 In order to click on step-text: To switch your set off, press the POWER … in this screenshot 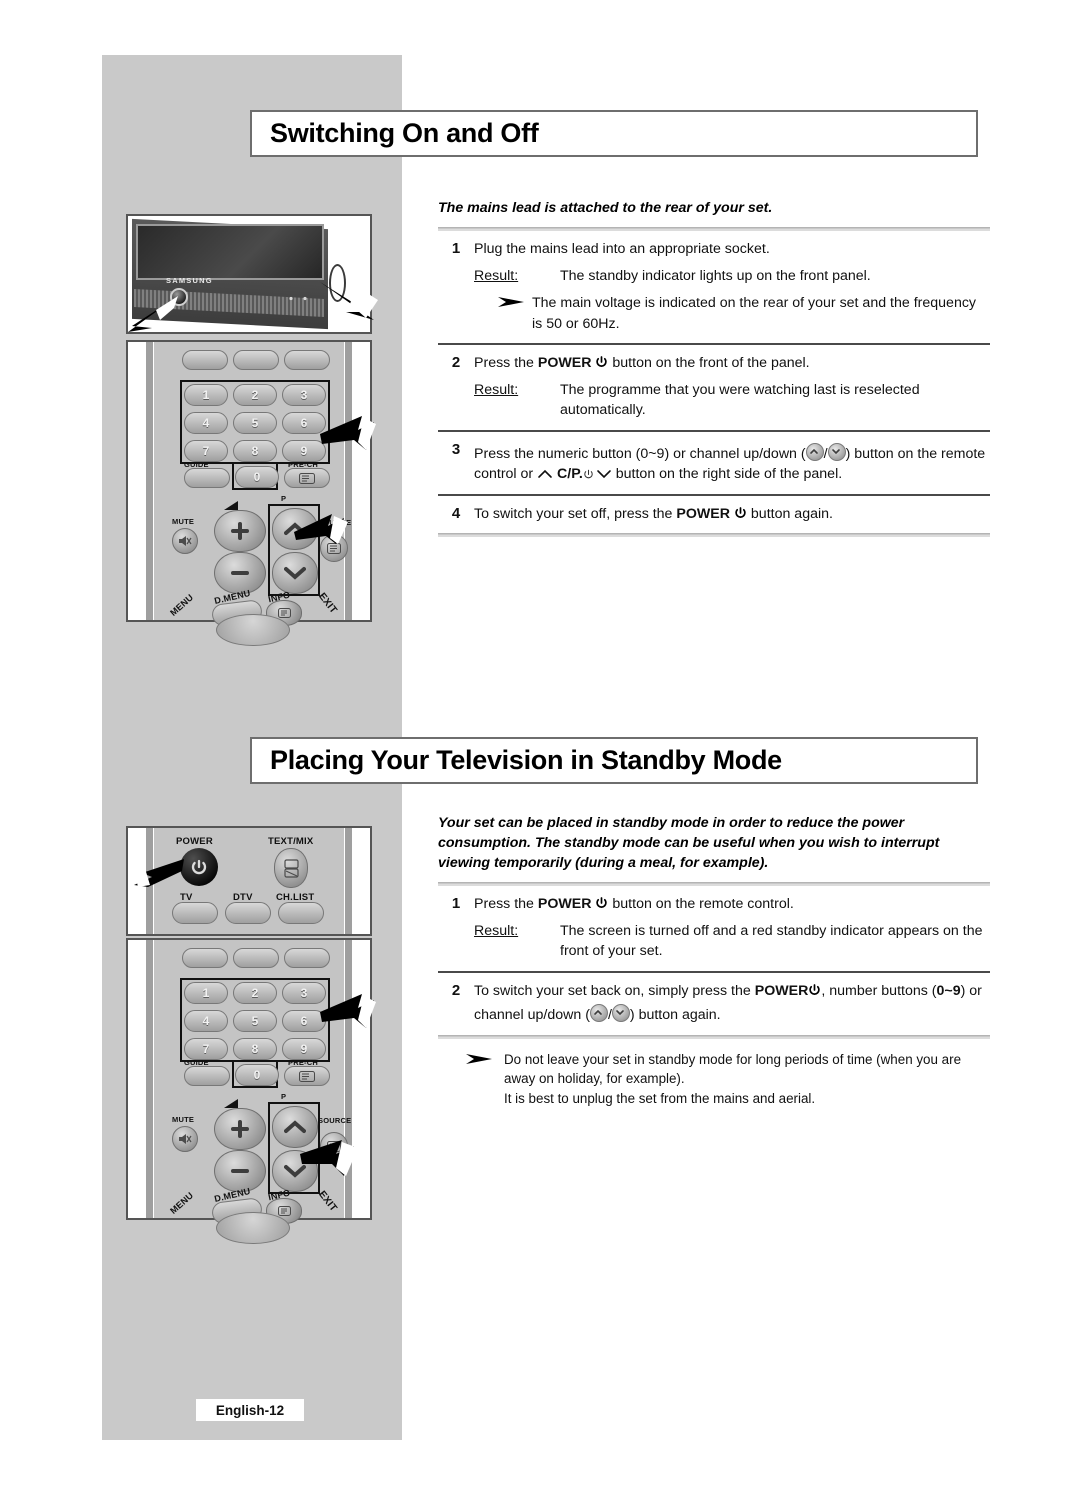, I will do `click(732, 514)`.